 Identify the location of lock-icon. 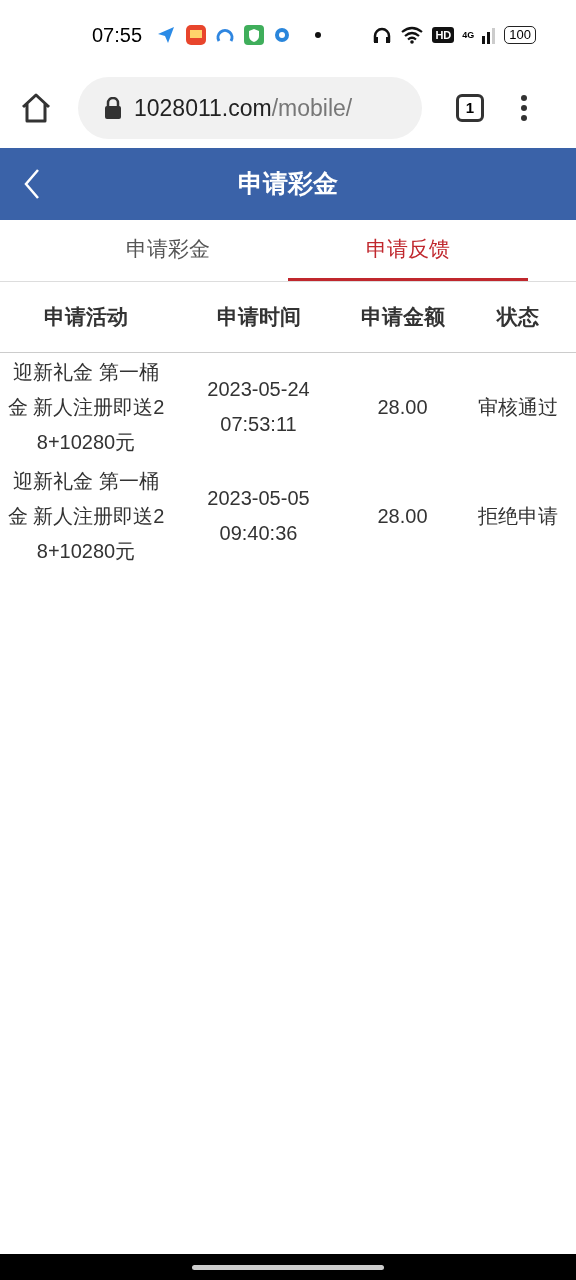
(113, 108).